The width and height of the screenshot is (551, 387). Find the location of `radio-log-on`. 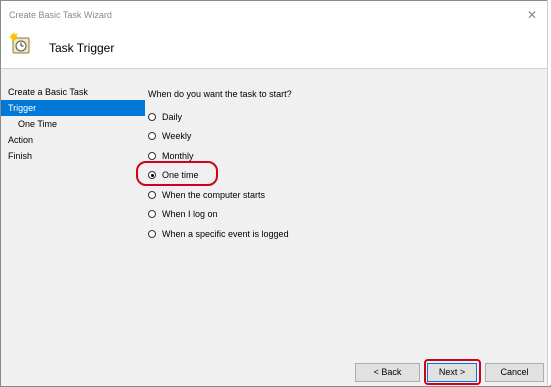

radio-log-on is located at coordinates (152, 214).